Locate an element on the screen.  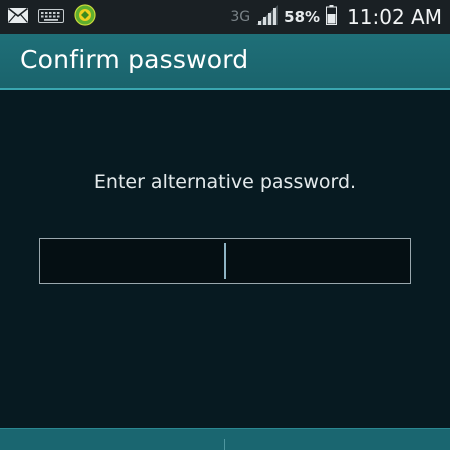
page-title: Confirm password is located at coordinates (134, 59).